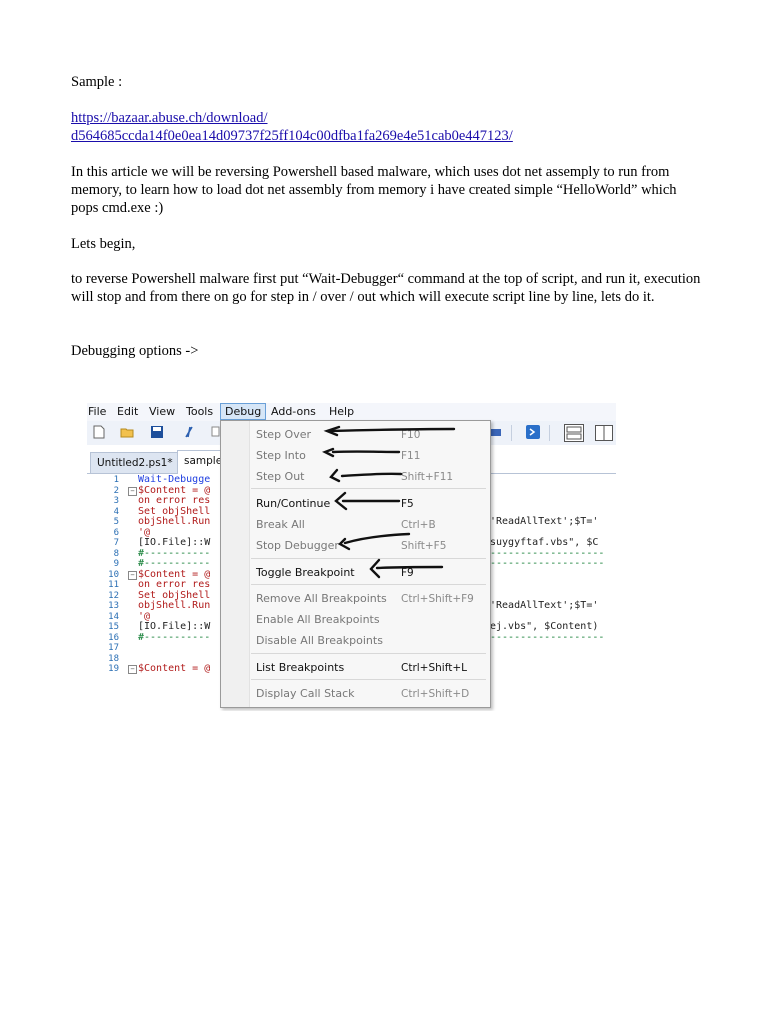 Image resolution: width=768 pixels, height=1024 pixels. Describe the element at coordinates (135, 351) in the screenshot. I see `debugging-options-label: Debugging options ->` at that location.